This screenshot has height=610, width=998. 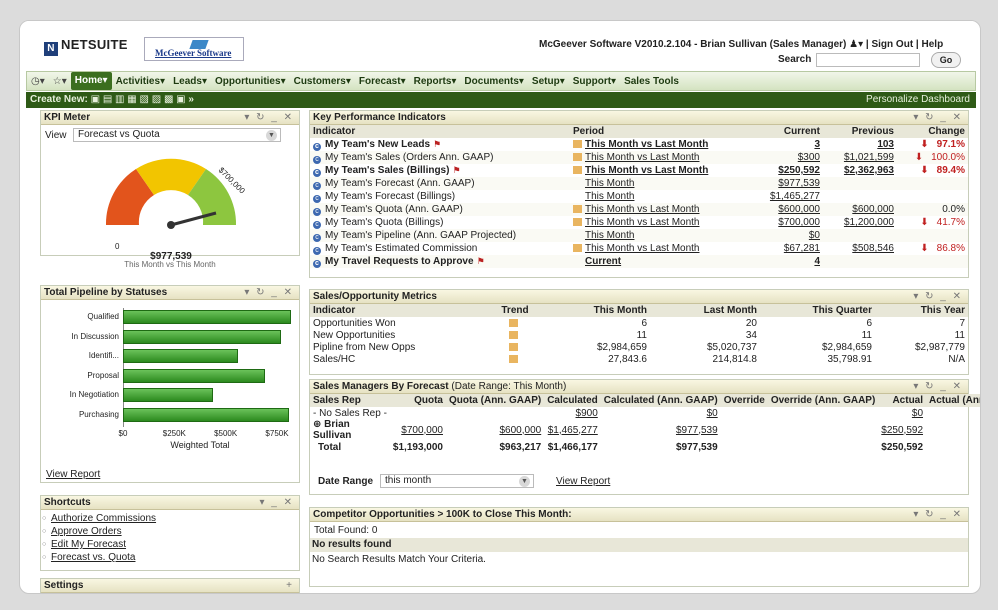 What do you see at coordinates (860, 209) in the screenshot?
I see `kpi-previous-cell: $600,000` at bounding box center [860, 209].